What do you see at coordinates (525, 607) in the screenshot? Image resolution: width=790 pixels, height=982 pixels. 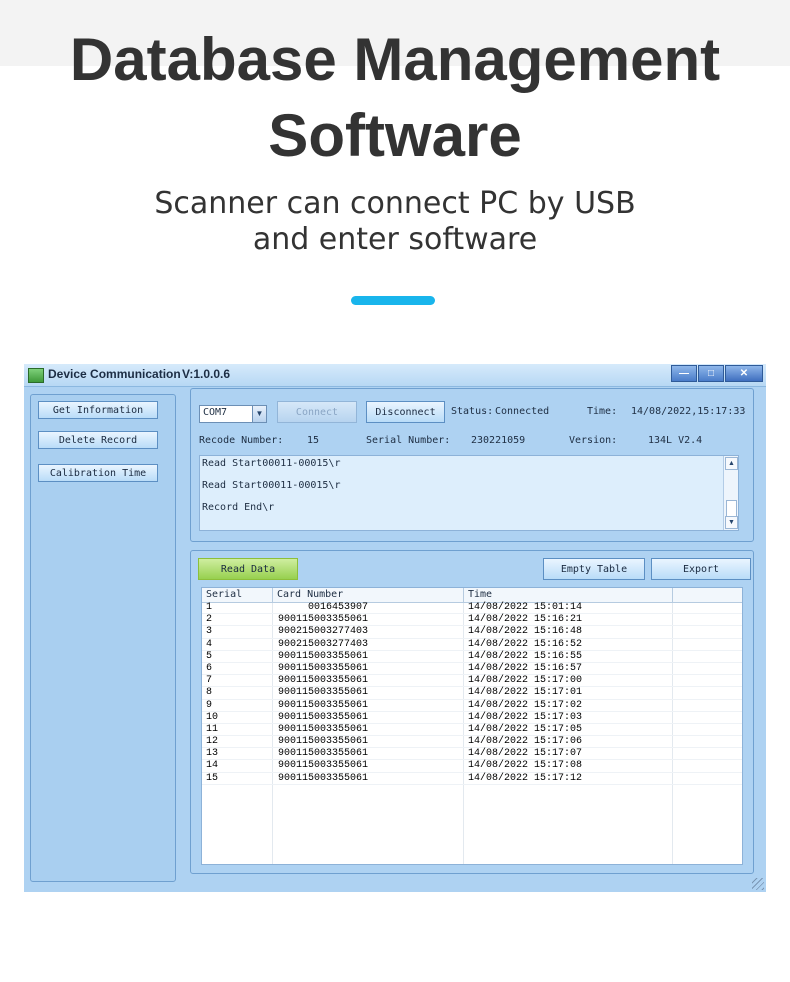 I see `cell-time: 14/08/2022 15:01:14` at bounding box center [525, 607].